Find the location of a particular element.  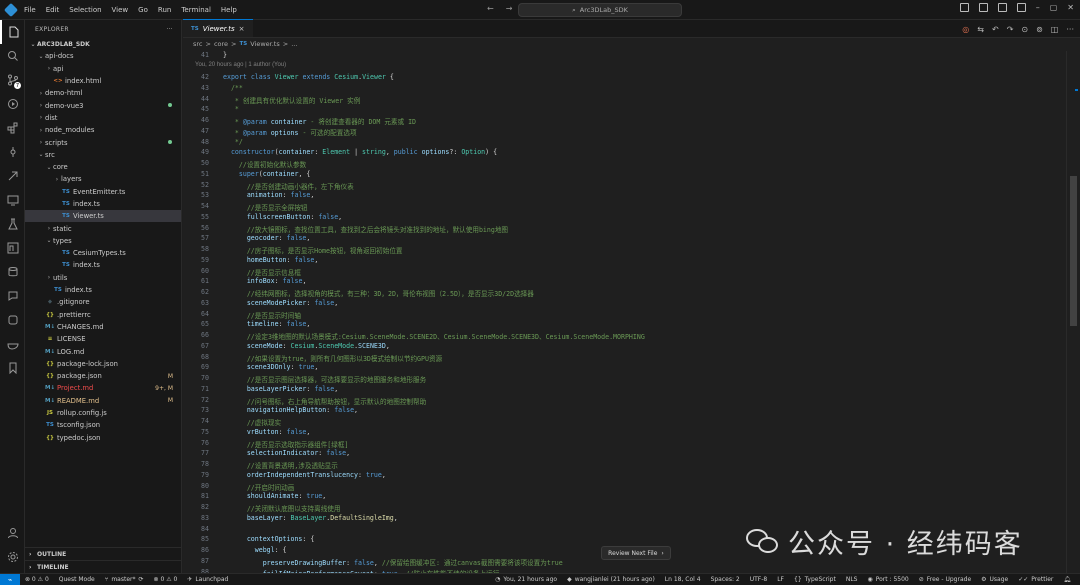

menu-file: File is located at coordinates (30, 10).